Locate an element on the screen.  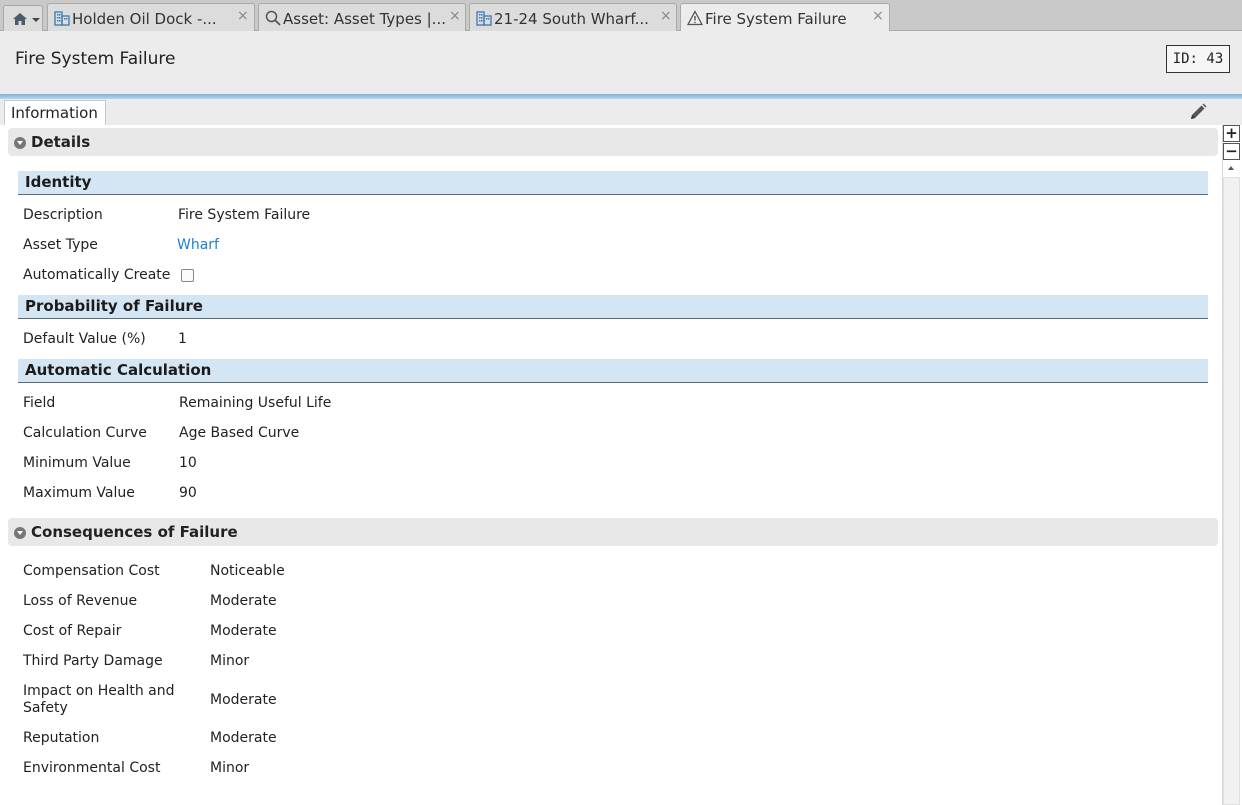
section-title: Consequences of Failure is located at coordinates (134, 532).